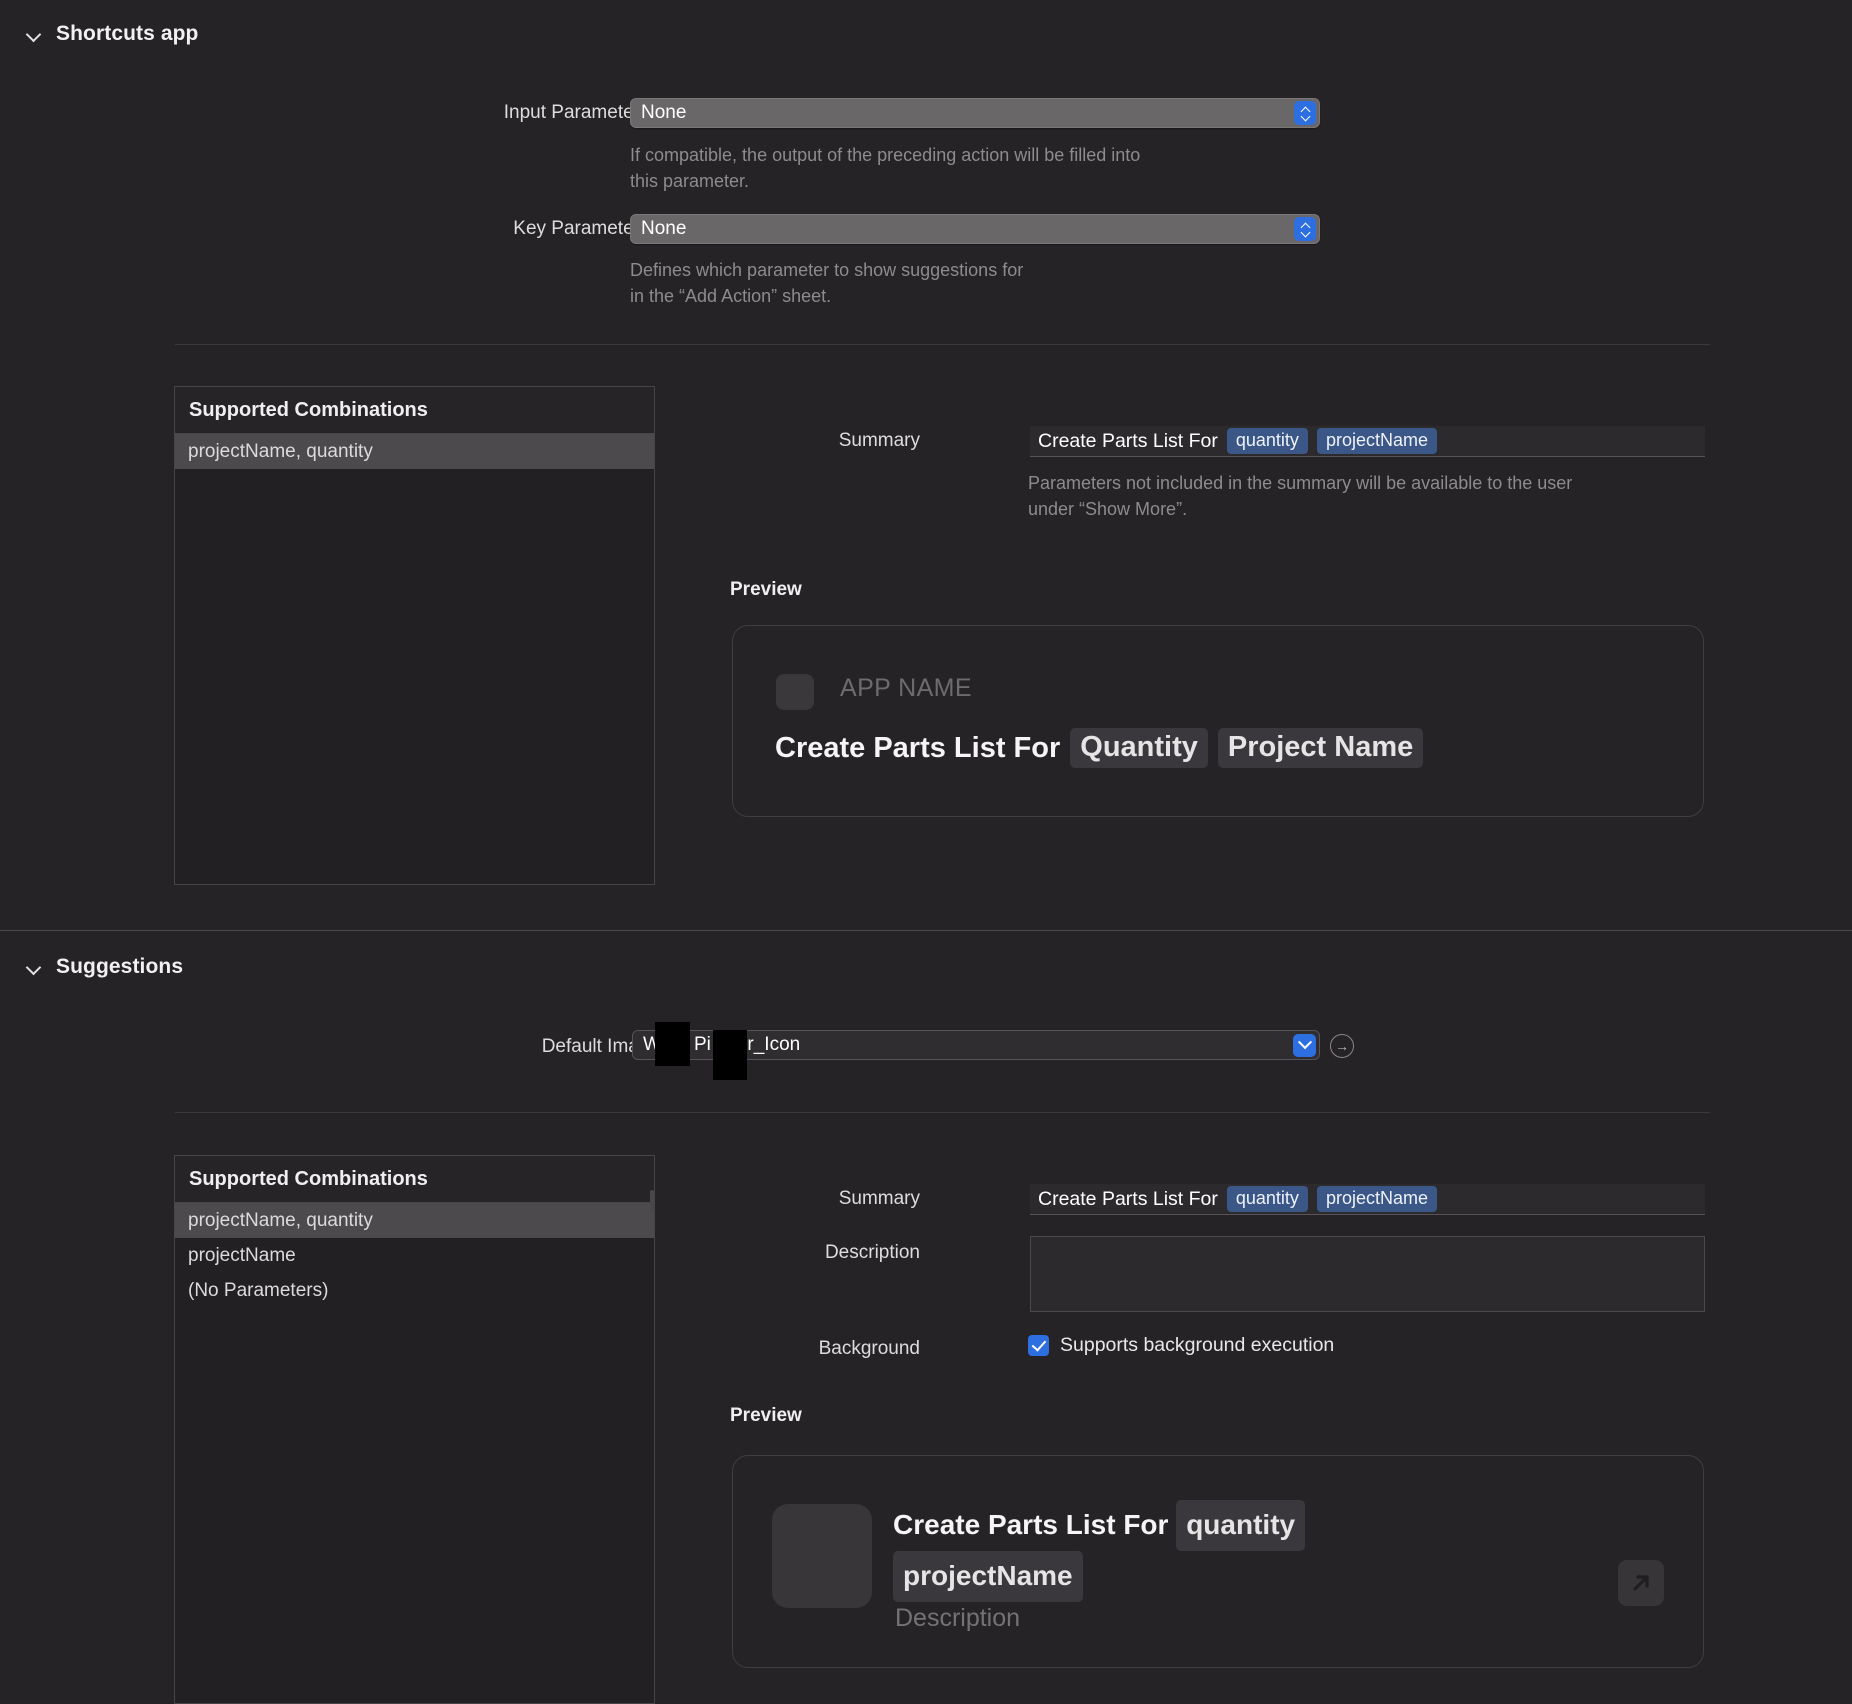  Describe the element at coordinates (872, 1252) in the screenshot. I see `description-label: Description` at that location.